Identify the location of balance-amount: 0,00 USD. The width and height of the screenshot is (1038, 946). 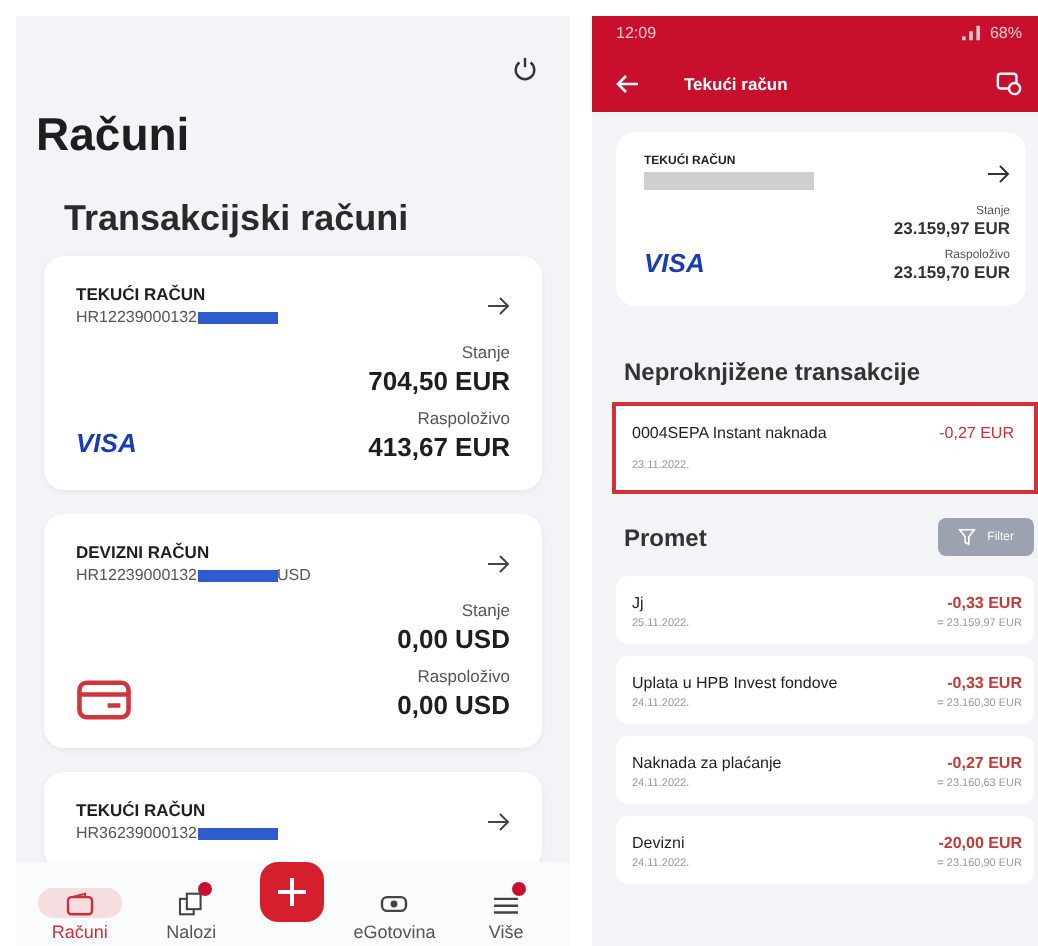
(453, 639).